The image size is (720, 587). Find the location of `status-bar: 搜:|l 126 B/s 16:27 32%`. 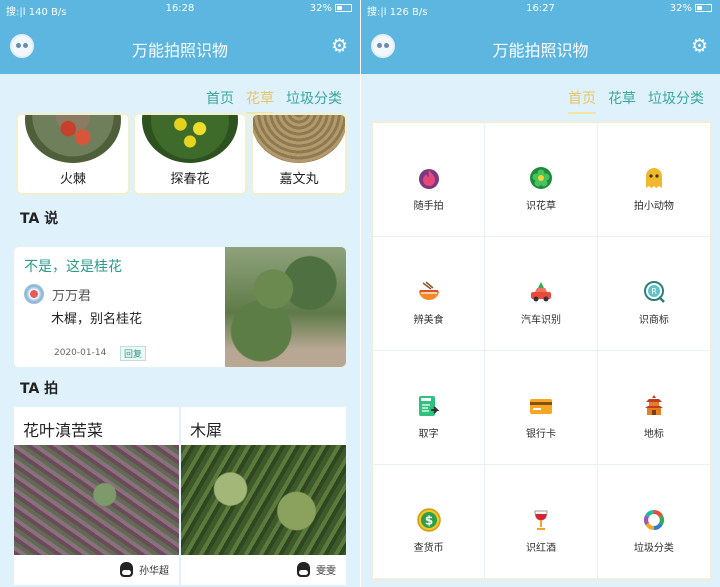

status-bar: 搜:|l 126 B/s 16:27 32% is located at coordinates (540, 9).